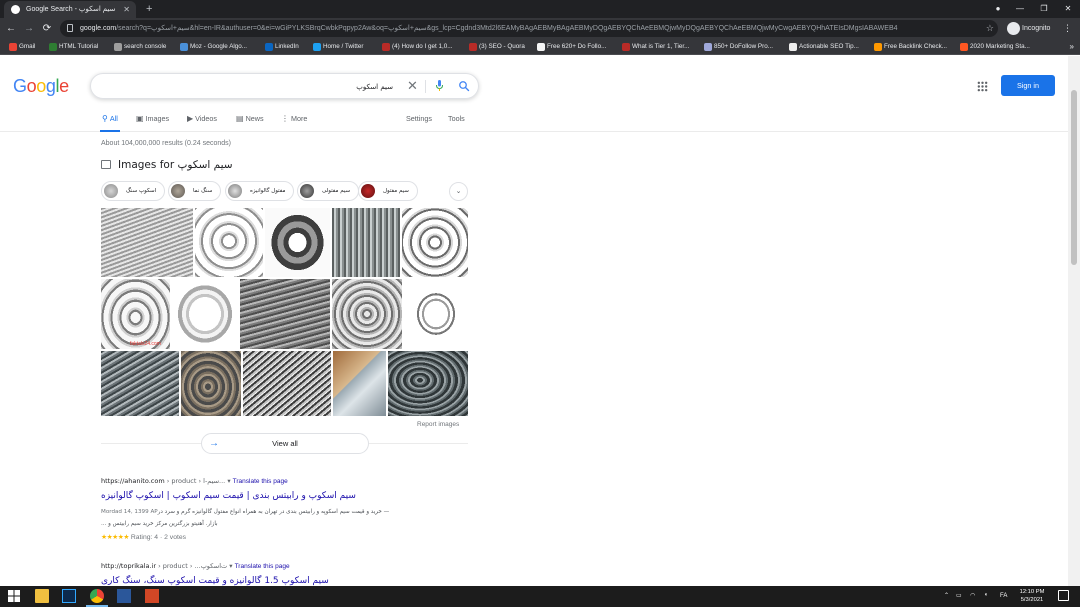 This screenshot has width=1080, height=607. I want to click on microphone-icon, so click(439, 85).